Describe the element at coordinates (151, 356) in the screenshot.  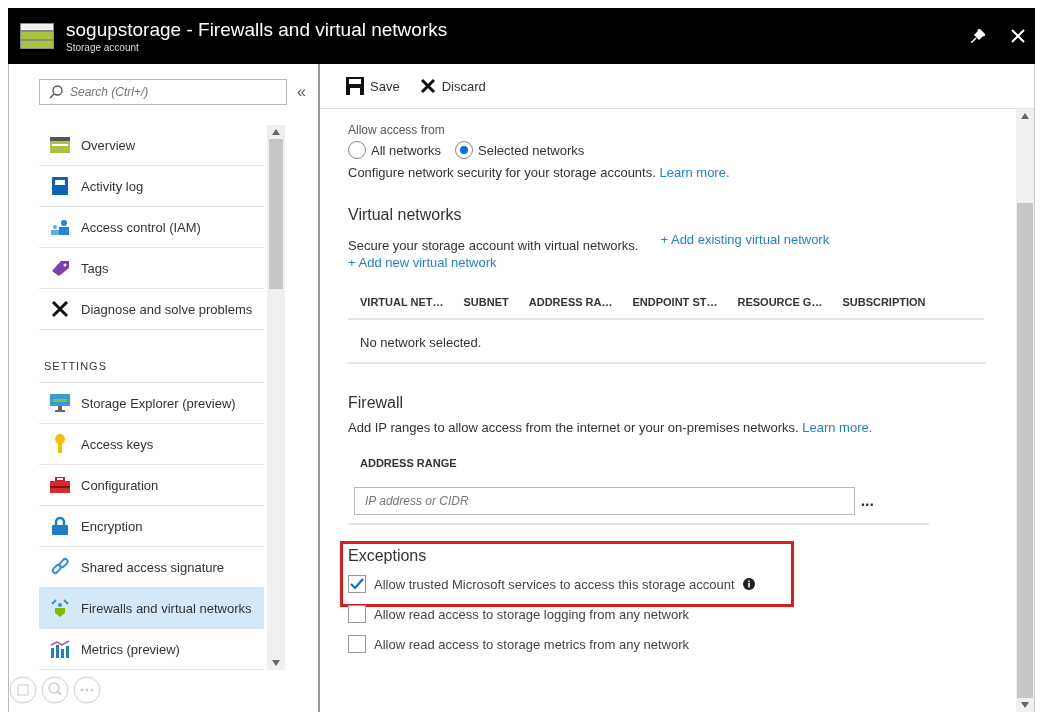
I see `section-heading: SETTINGS` at that location.